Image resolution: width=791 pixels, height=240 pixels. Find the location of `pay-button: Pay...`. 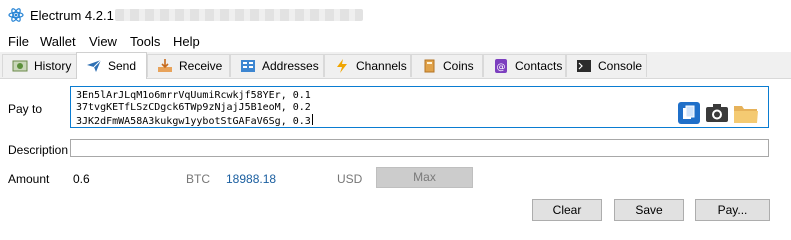

pay-button: Pay... is located at coordinates (732, 210).